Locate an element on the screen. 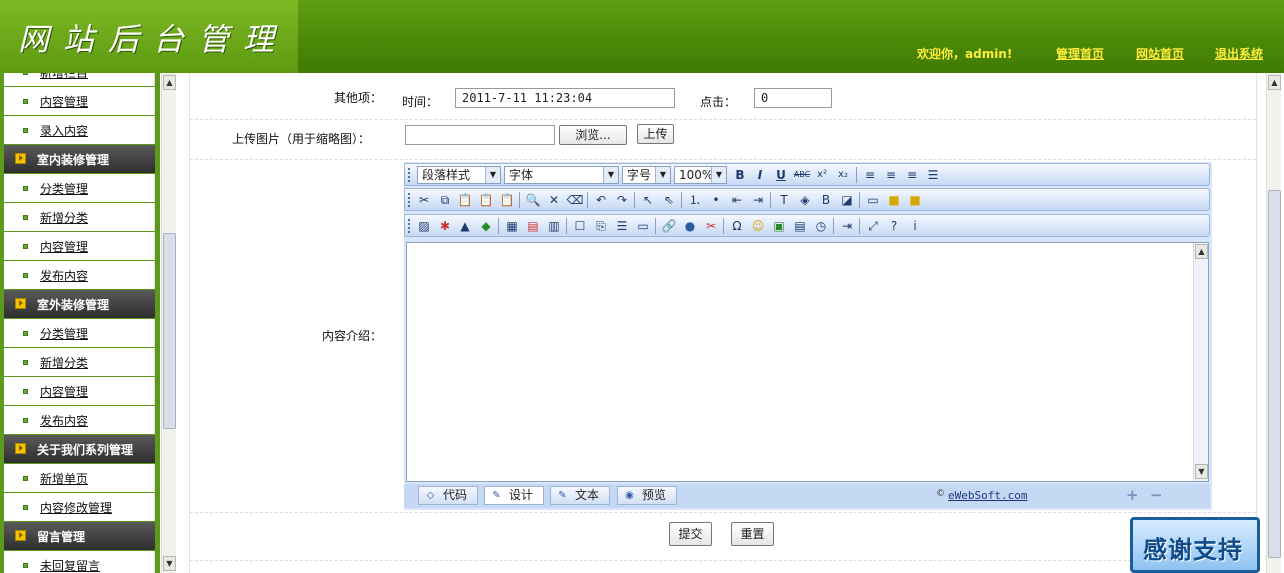 This screenshot has height=573, width=1284. sidebar-section-header: 留言管理 is located at coordinates (79, 536).